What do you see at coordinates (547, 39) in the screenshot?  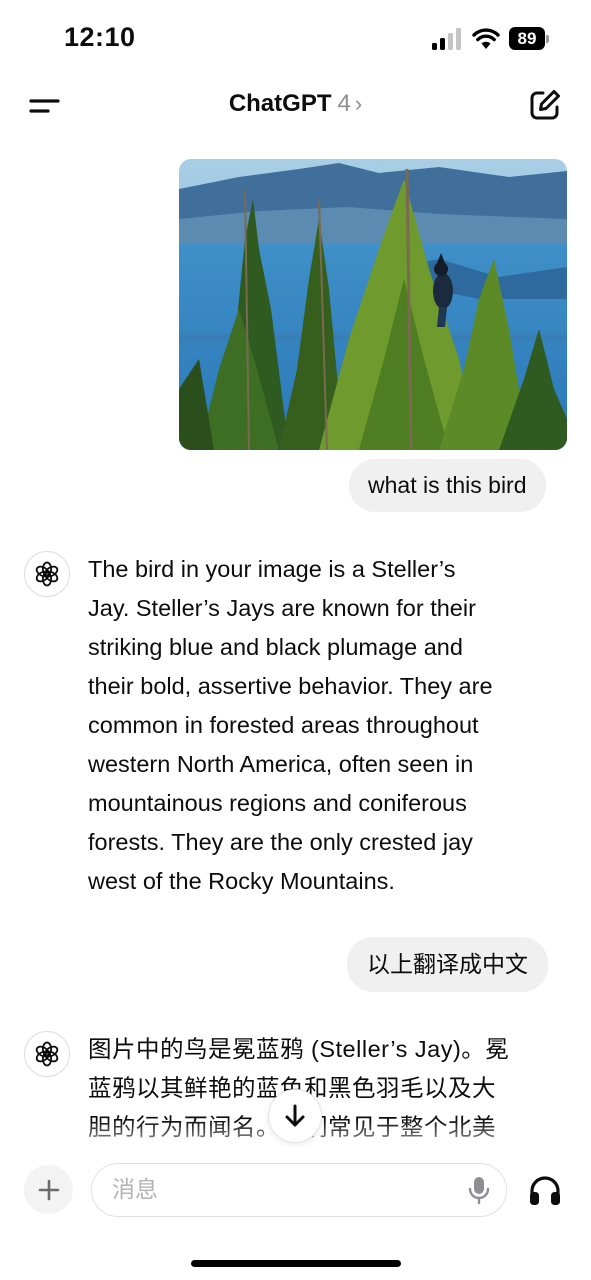 I see `battery-cap` at bounding box center [547, 39].